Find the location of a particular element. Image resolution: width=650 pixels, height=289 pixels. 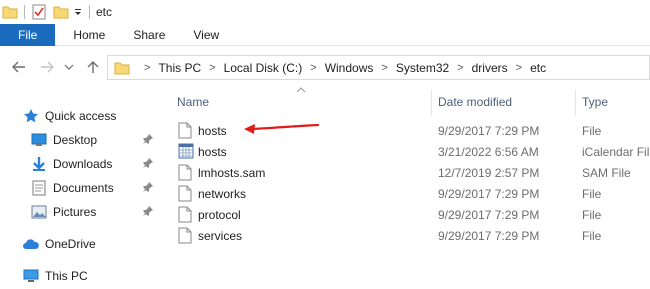

sidebar-item-quick-access: Quick access is located at coordinates (69, 116).